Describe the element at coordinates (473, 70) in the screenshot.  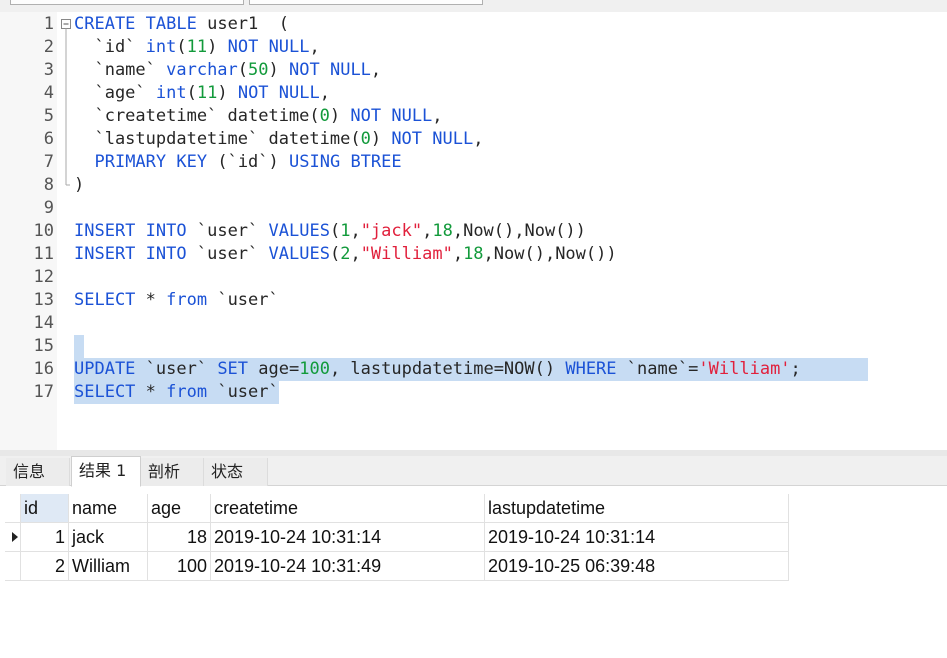
I see `code-line: 3 `name` varchar(50) NOT NULL,` at that location.